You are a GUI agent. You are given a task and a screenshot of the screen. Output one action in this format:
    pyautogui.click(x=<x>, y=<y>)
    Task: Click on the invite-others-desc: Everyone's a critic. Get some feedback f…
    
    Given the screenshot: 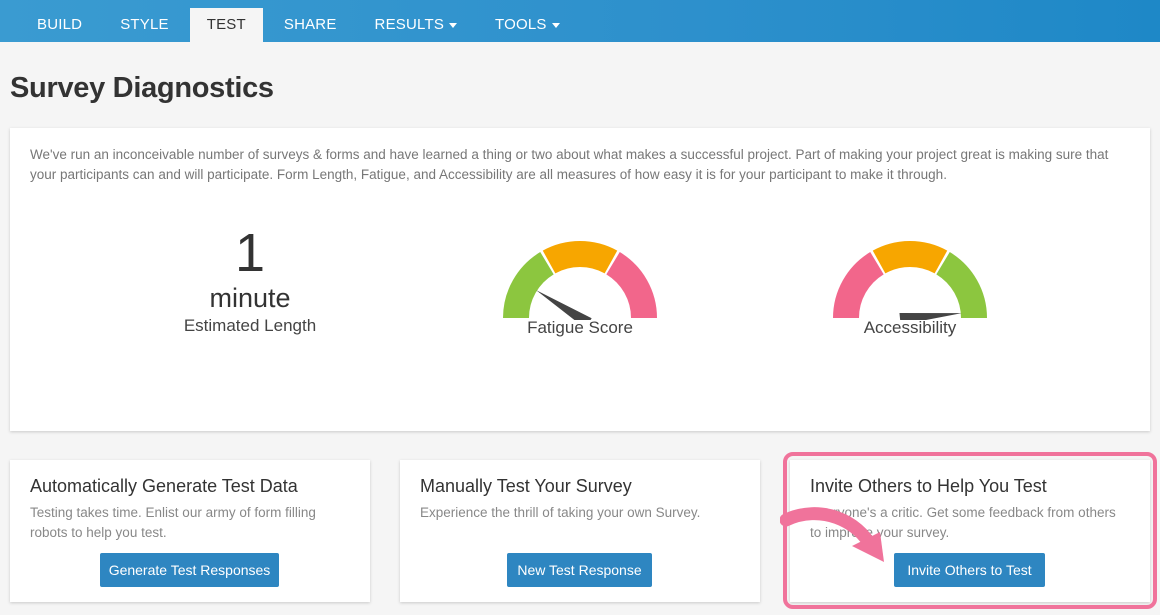 What is the action you would take?
    pyautogui.click(x=963, y=522)
    